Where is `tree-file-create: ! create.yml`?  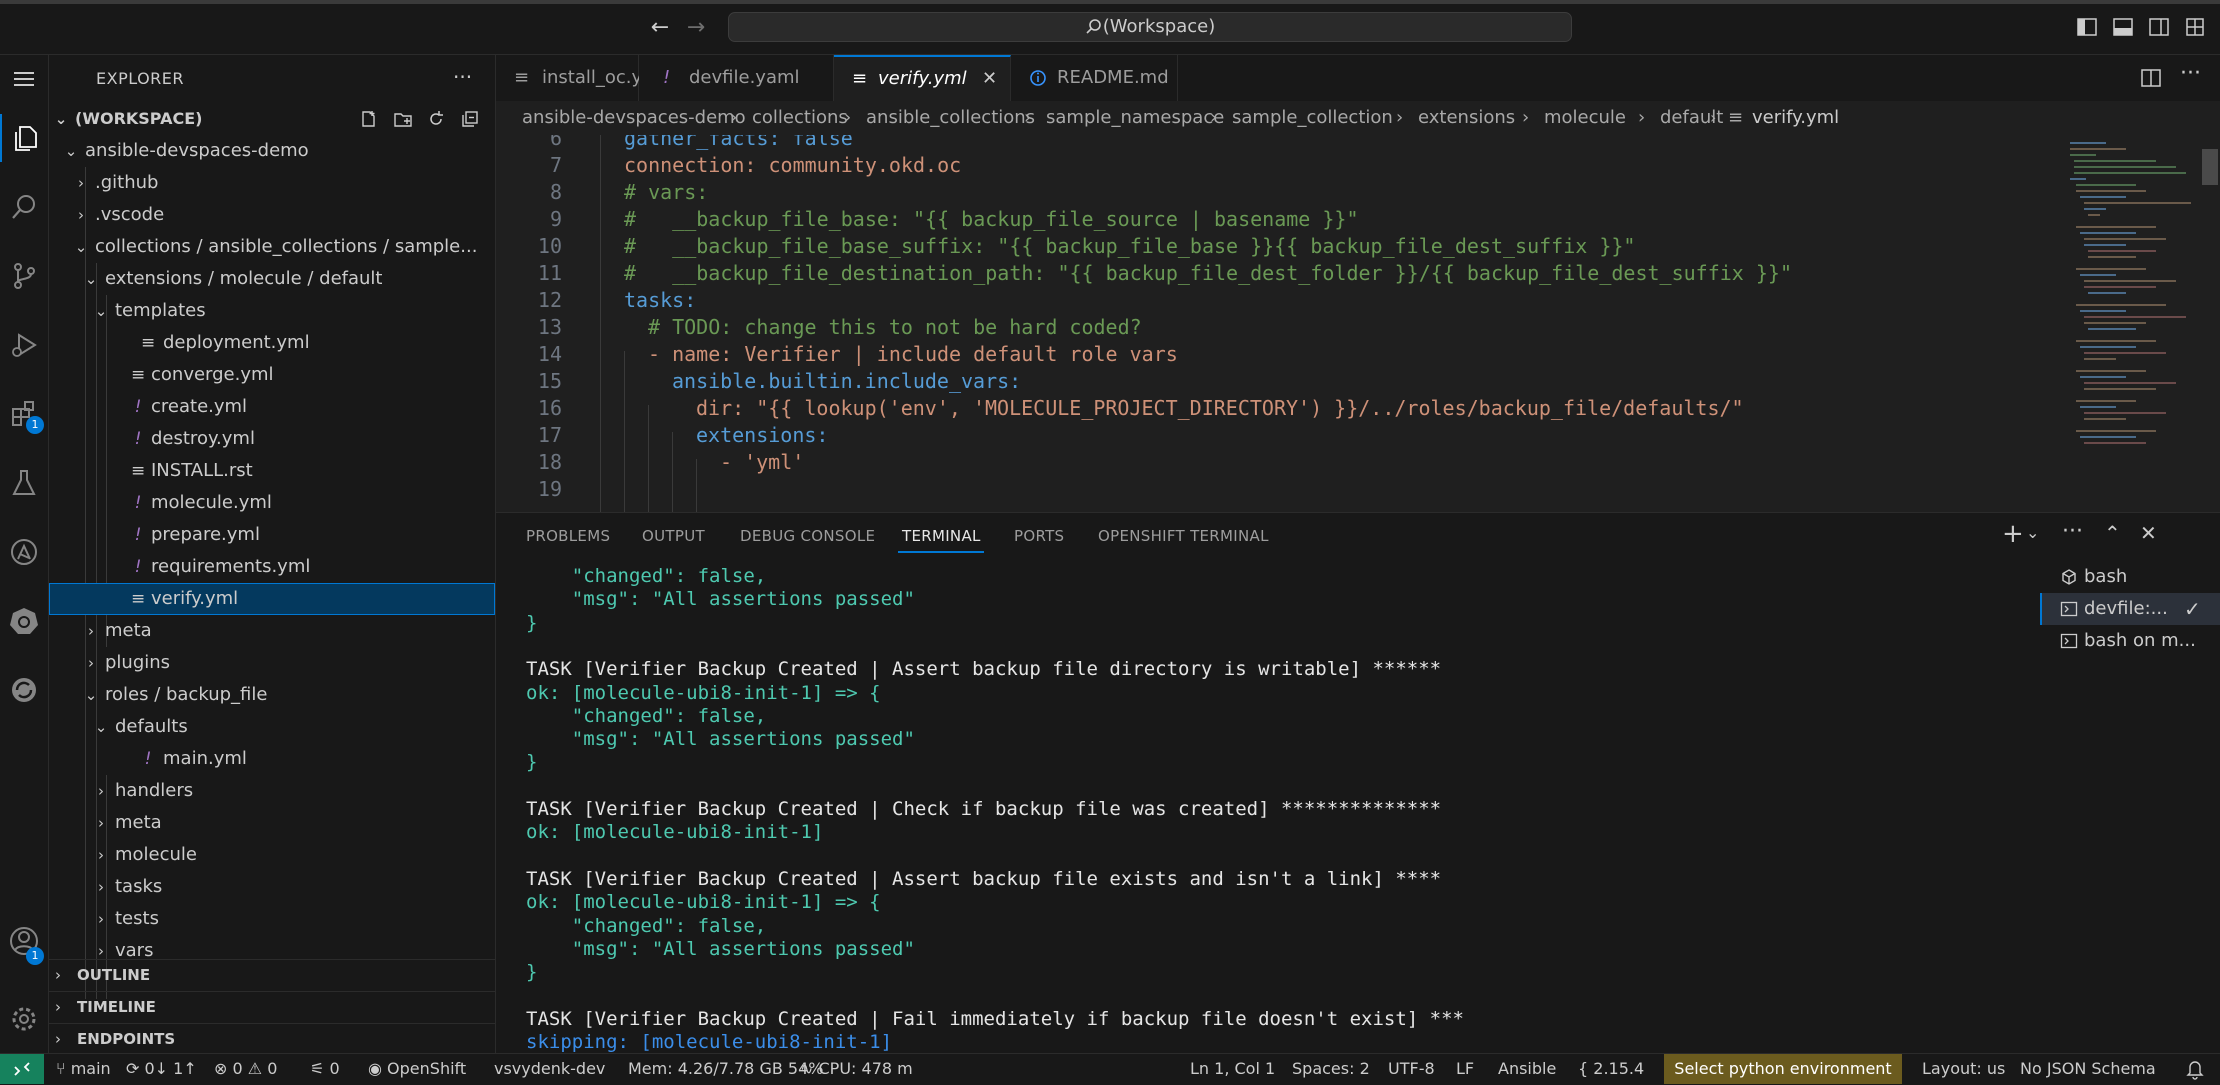 tree-file-create: ! create.yml is located at coordinates (272, 407).